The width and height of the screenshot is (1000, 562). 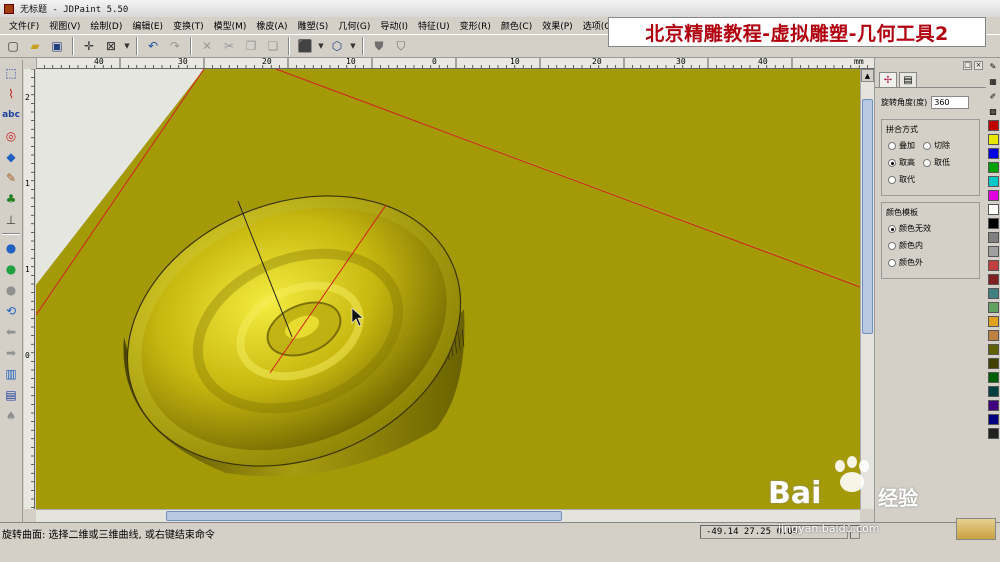 I want to click on delete-icon: ✕, so click(x=207, y=46).